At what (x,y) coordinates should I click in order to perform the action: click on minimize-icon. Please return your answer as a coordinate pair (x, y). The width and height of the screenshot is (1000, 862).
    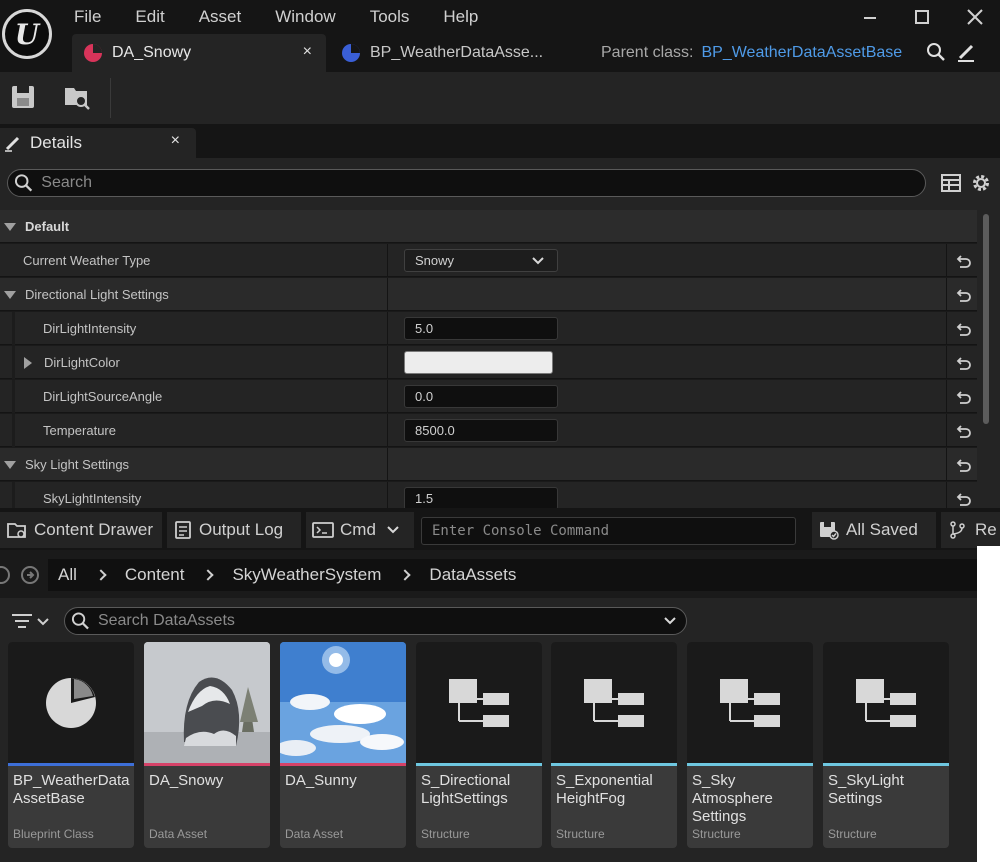
    Looking at the image, I should click on (870, 17).